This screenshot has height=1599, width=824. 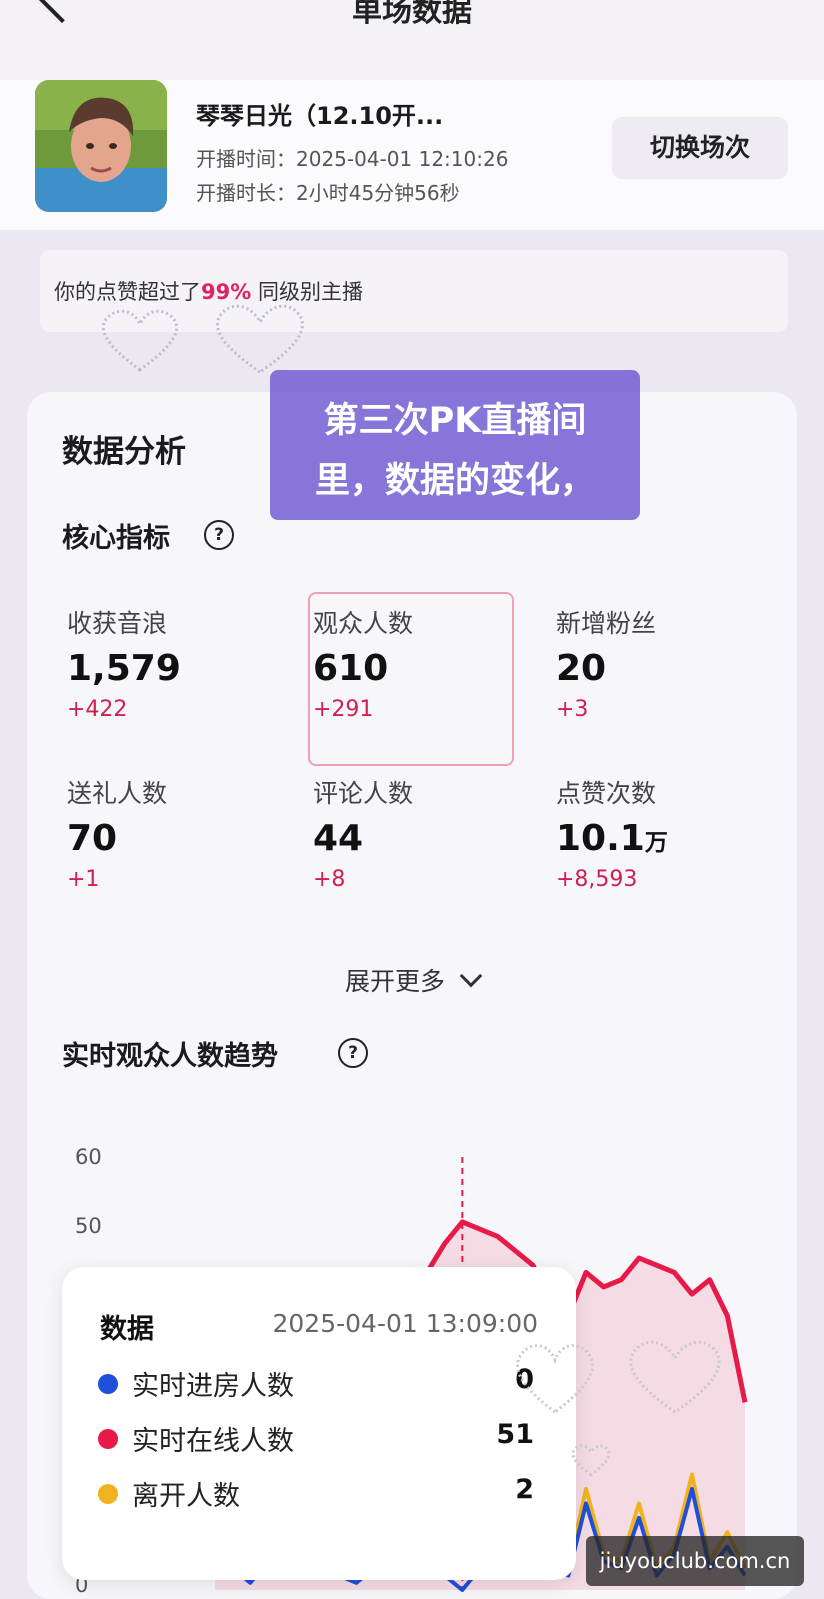 What do you see at coordinates (618, 1408) in the screenshot?
I see `heart-sticker-icon` at bounding box center [618, 1408].